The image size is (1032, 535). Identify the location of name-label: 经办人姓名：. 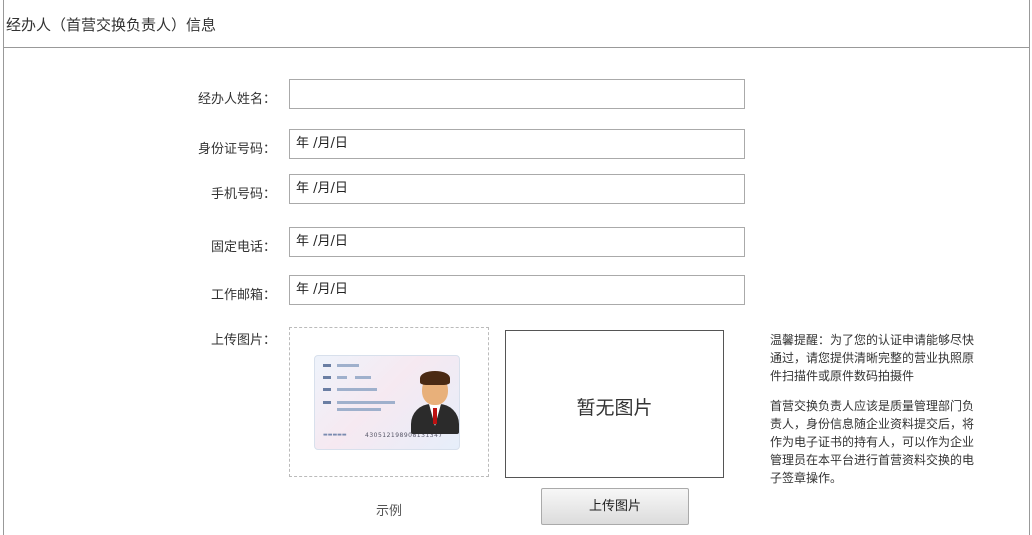
(236, 99).